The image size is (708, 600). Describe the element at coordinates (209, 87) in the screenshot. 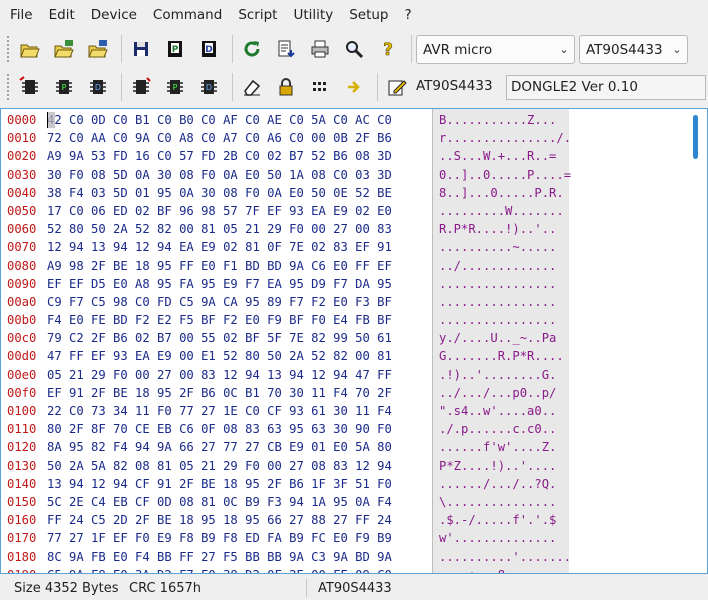

I see `write-data-button: D` at that location.